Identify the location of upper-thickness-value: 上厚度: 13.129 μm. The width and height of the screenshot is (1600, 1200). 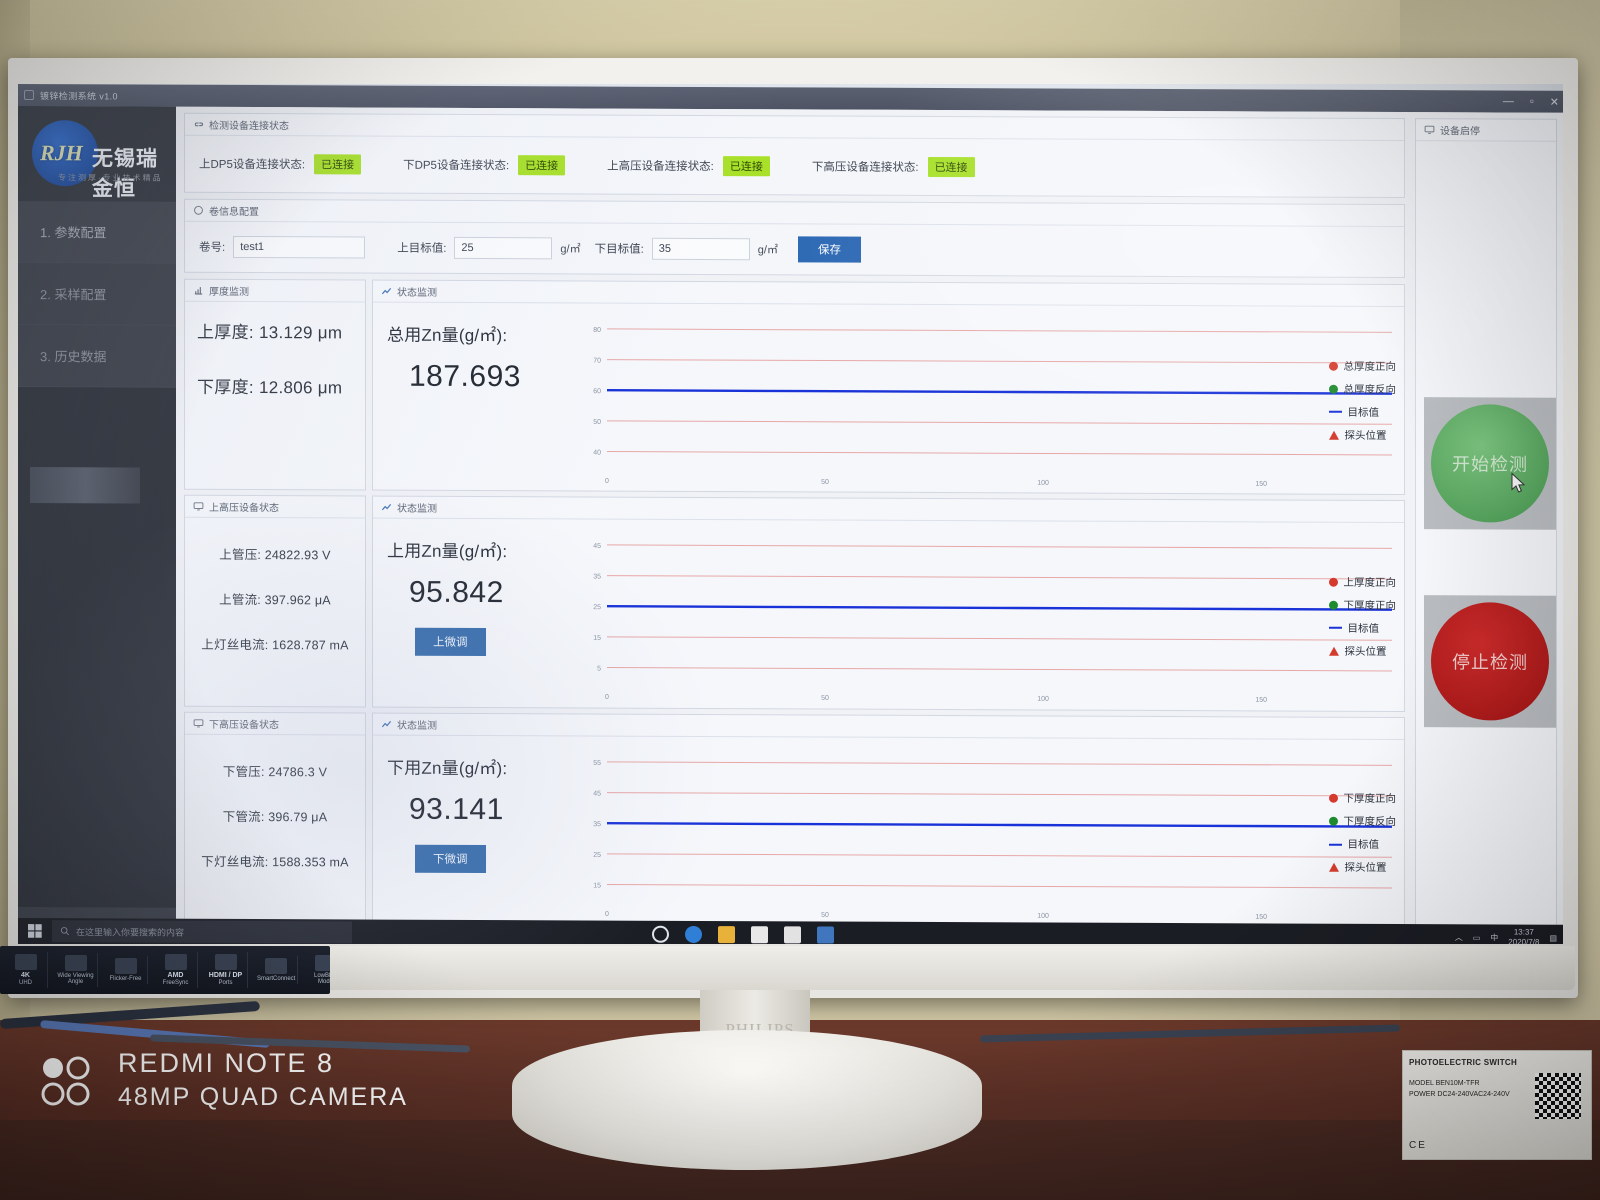
(270, 332).